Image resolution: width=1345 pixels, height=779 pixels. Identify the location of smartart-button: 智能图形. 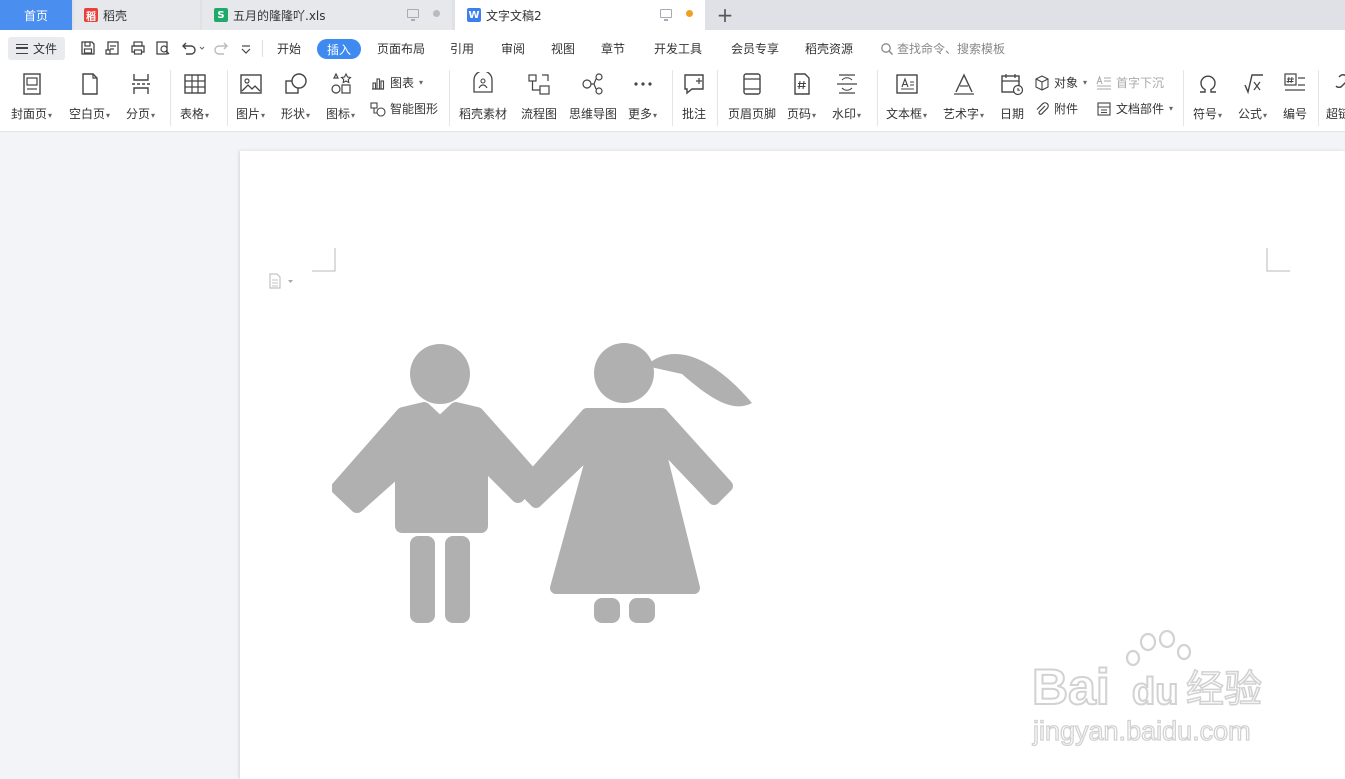
(404, 108).